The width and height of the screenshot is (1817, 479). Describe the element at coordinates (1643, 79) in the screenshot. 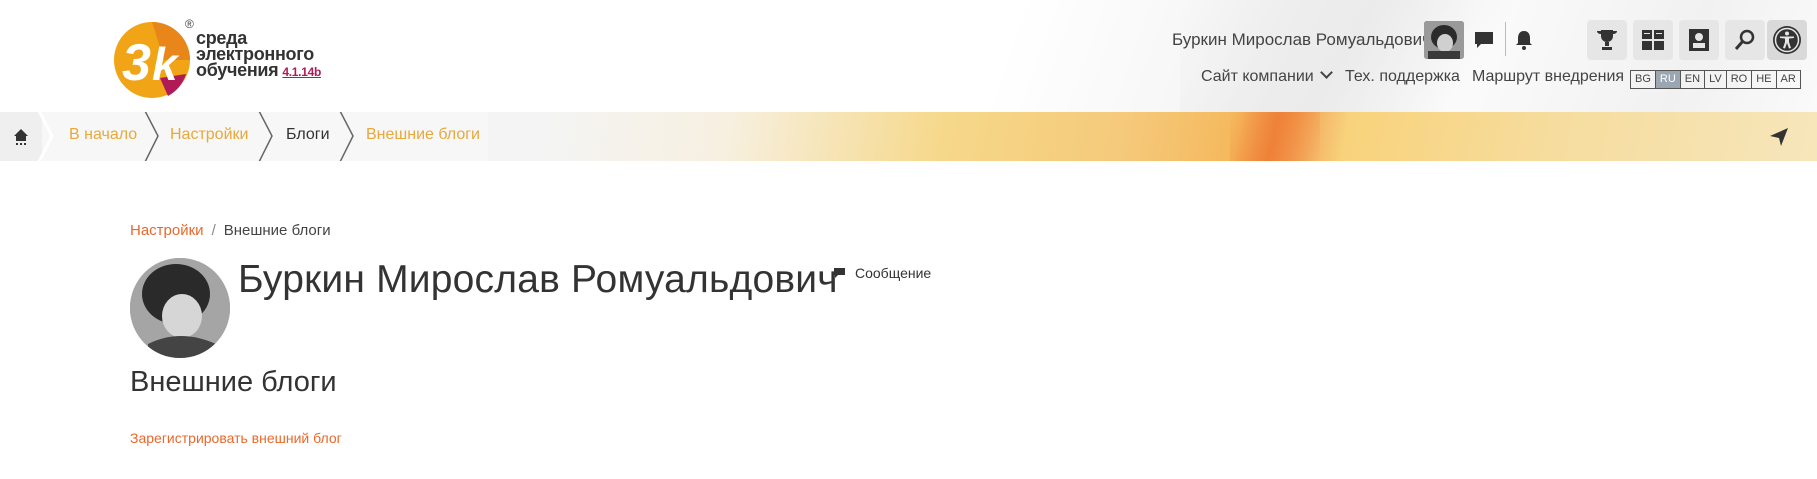

I see `lang-bg: BG` at that location.